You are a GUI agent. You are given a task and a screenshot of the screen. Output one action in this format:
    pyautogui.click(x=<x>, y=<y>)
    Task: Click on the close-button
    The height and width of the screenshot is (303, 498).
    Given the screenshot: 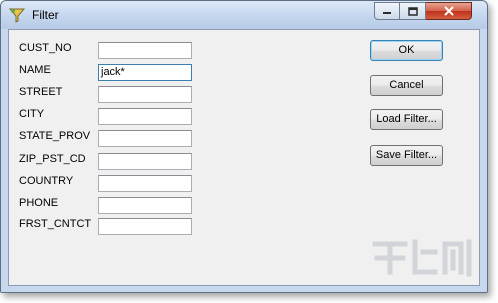 What is the action you would take?
    pyautogui.click(x=449, y=11)
    